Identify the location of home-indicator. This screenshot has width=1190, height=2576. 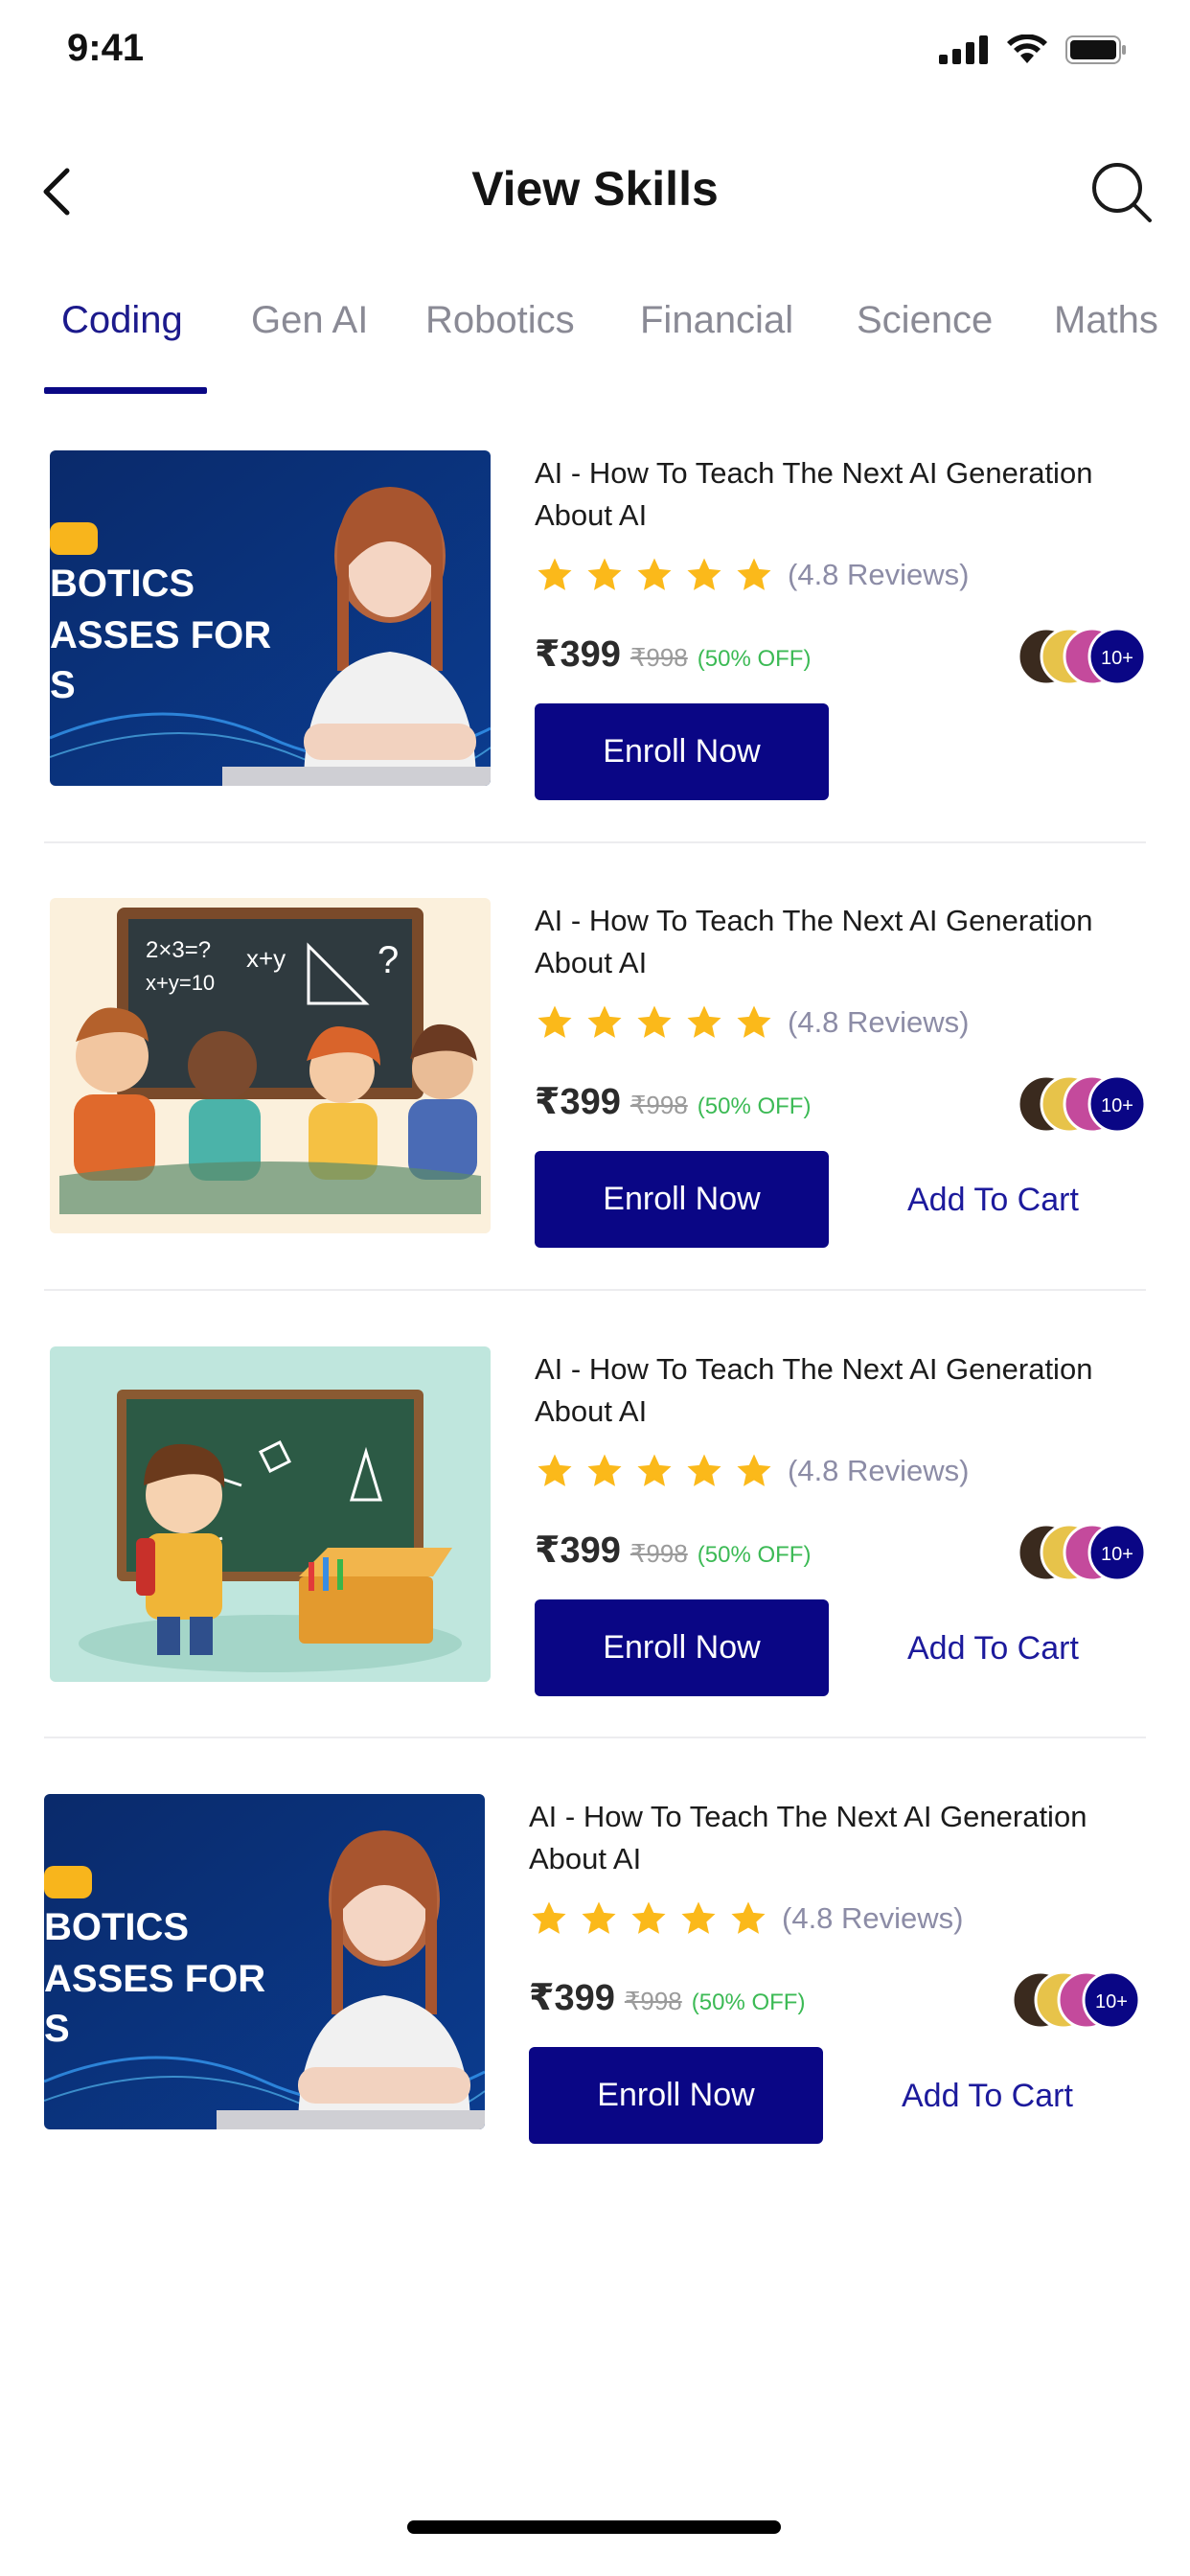
(594, 2527).